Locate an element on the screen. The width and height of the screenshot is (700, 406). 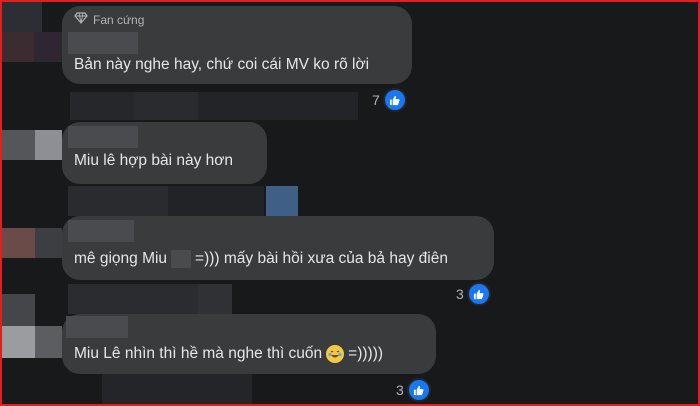
comment-text-part: Miu Lê nhìn thì hề mà nghe thì cuốn is located at coordinates (198, 354).